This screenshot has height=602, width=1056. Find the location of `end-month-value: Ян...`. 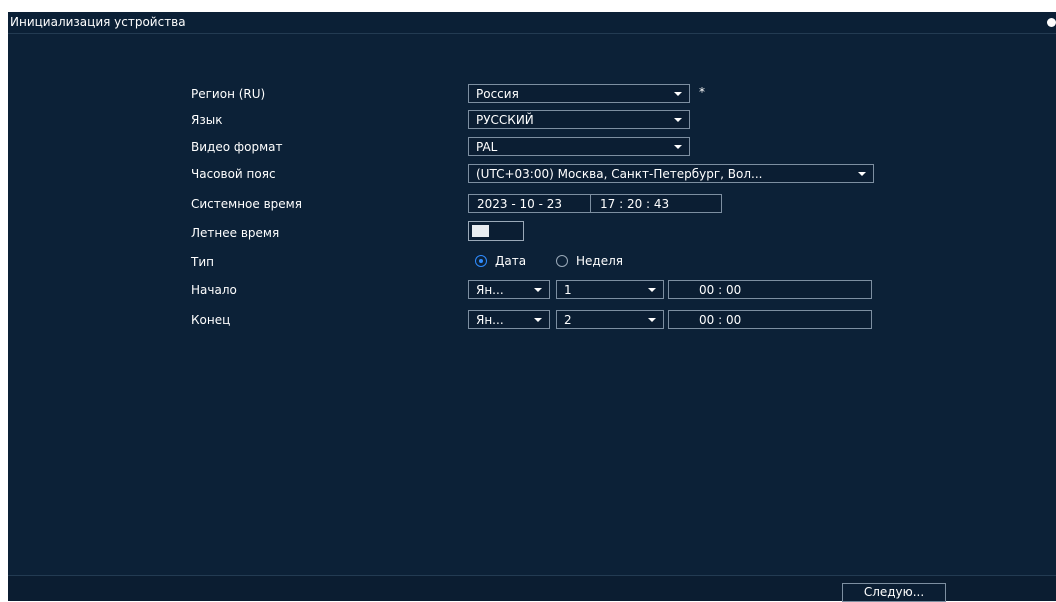

end-month-value: Ян... is located at coordinates (490, 320).